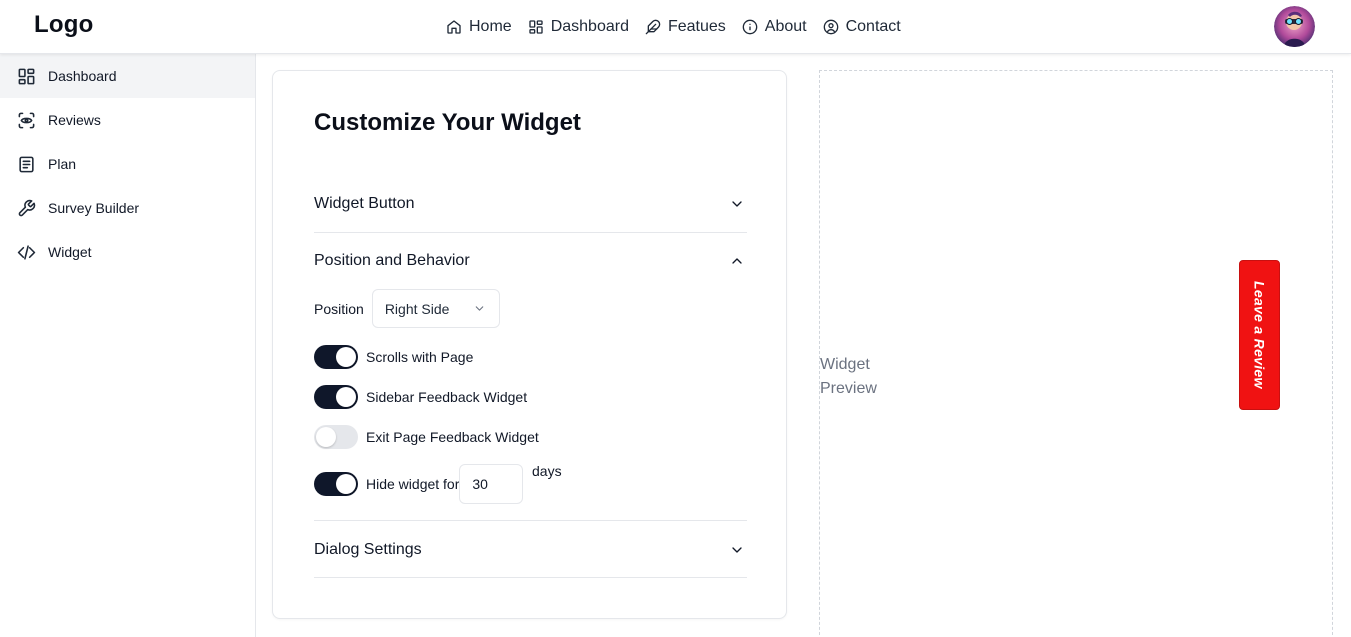 The image size is (1351, 637). I want to click on accordion-position-behavior: Position and Behavior, so click(530, 260).